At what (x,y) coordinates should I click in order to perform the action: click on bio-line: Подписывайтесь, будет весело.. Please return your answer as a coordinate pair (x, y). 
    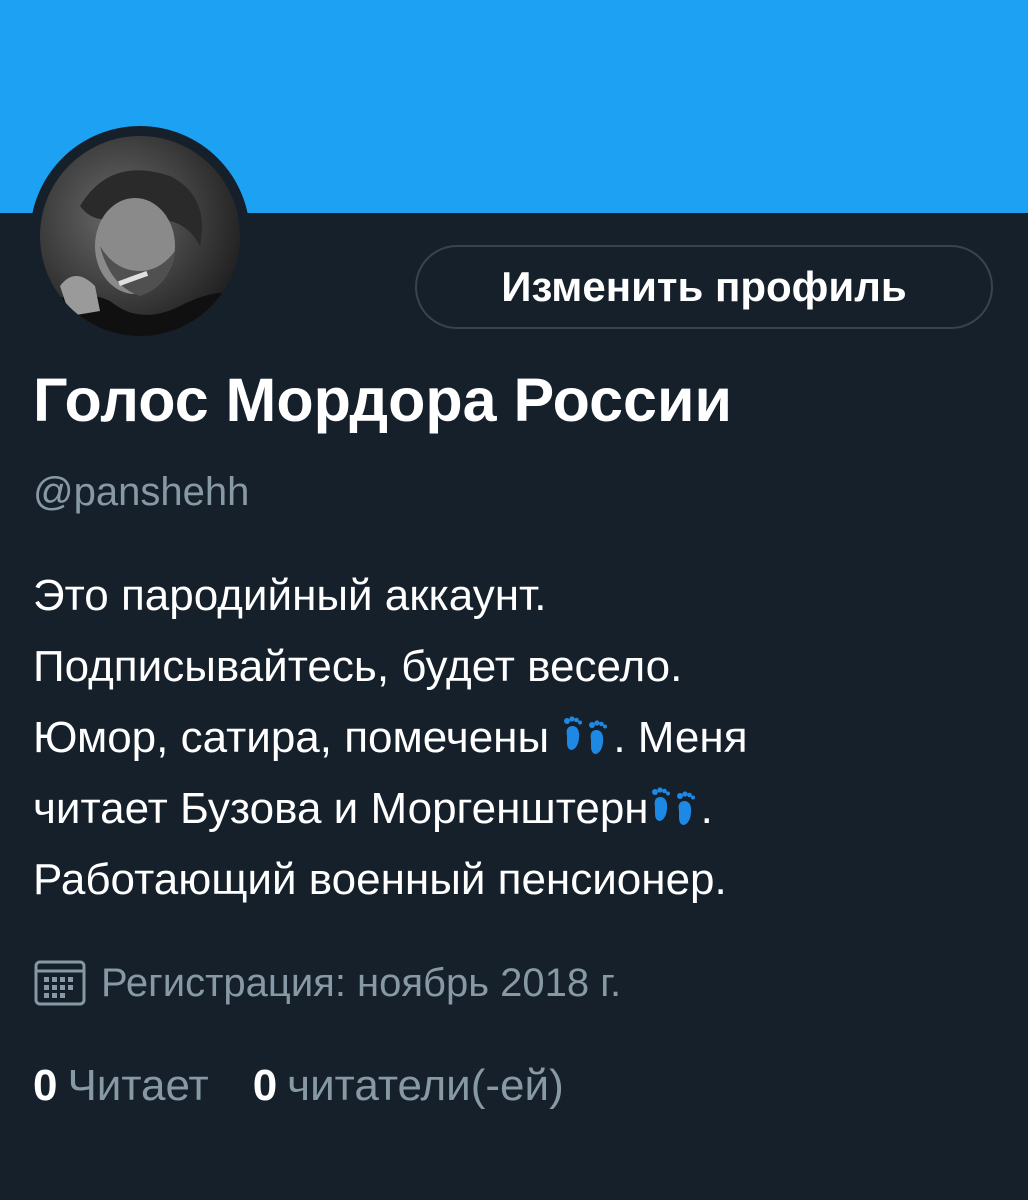
    Looking at the image, I should click on (358, 666).